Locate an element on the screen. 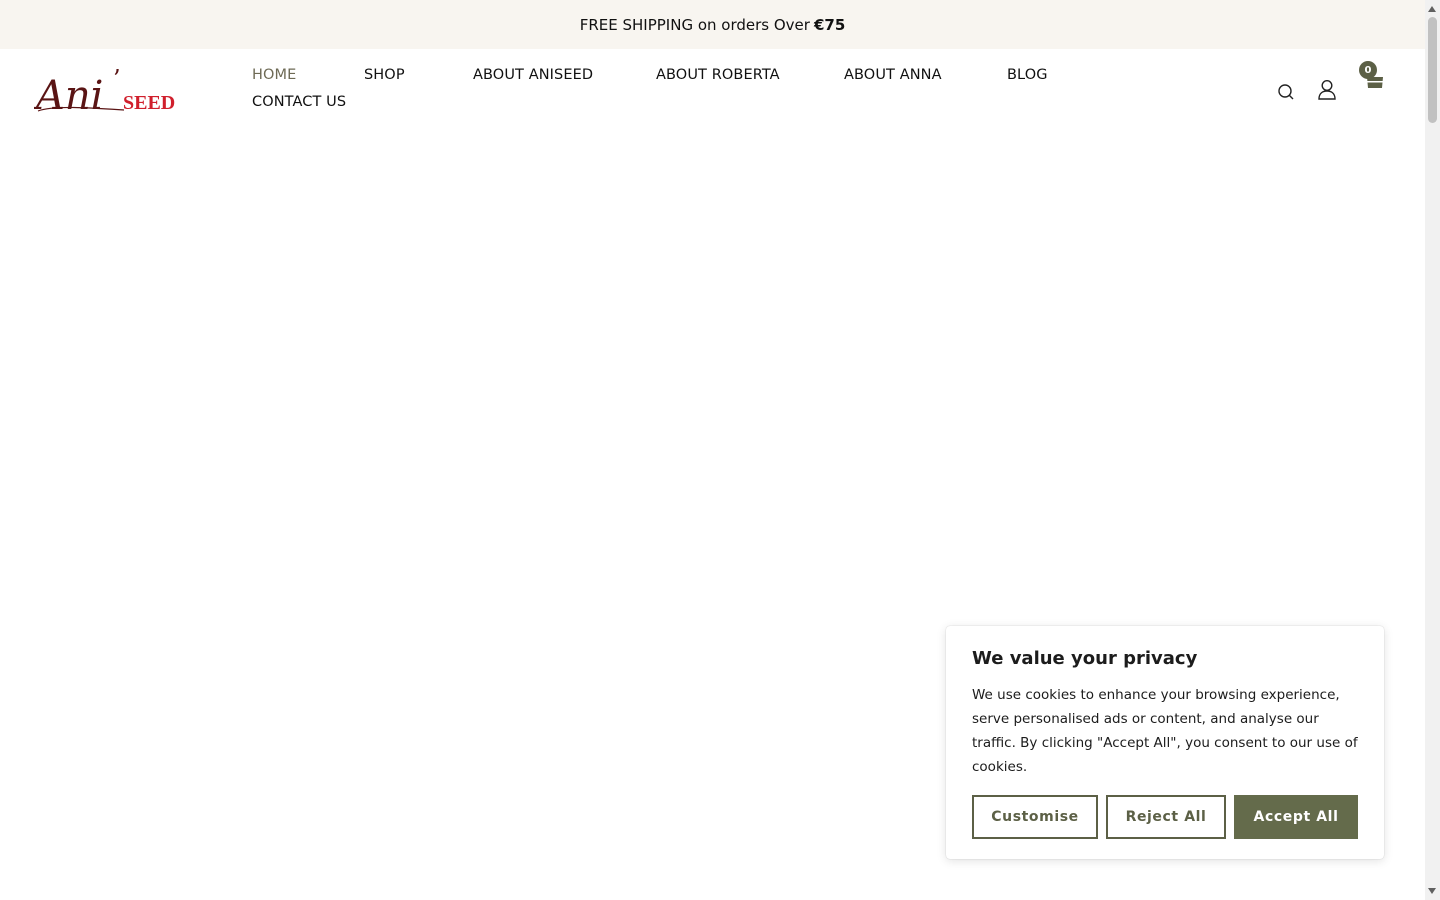 This screenshot has height=900, width=1440. announcement-text: FREE SHIPPING on orders Over is located at coordinates (694, 24).